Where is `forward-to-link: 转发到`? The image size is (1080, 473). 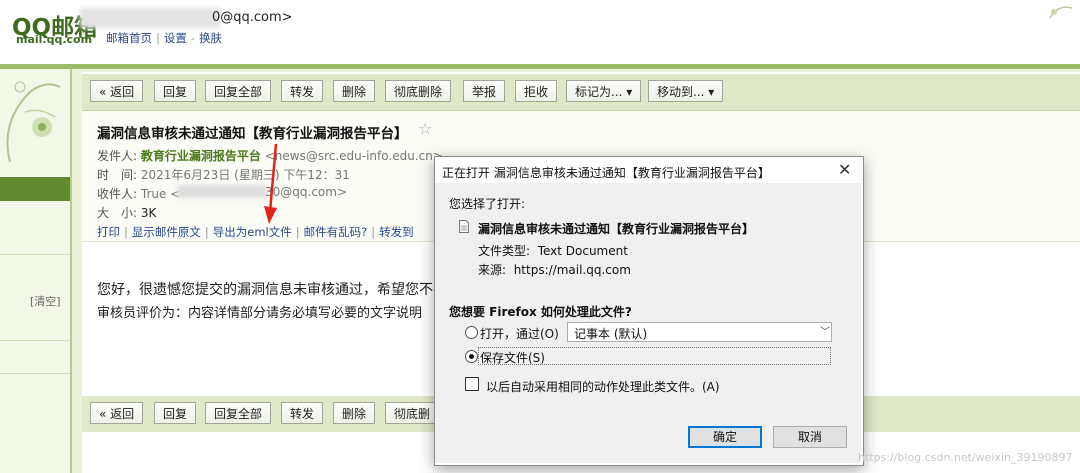 forward-to-link: 转发到 is located at coordinates (396, 232).